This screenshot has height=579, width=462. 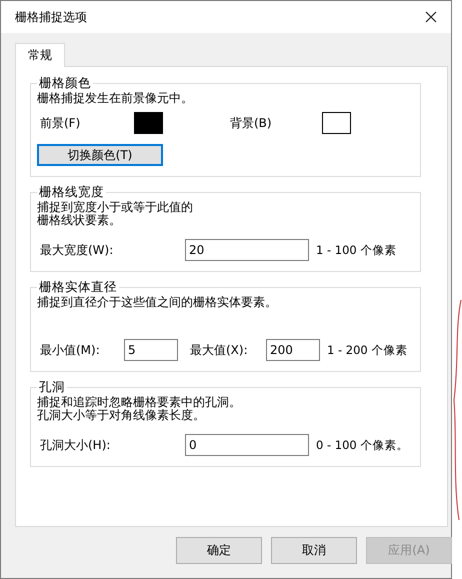 I want to click on range-text: 1 - 100 个像素, so click(x=356, y=250).